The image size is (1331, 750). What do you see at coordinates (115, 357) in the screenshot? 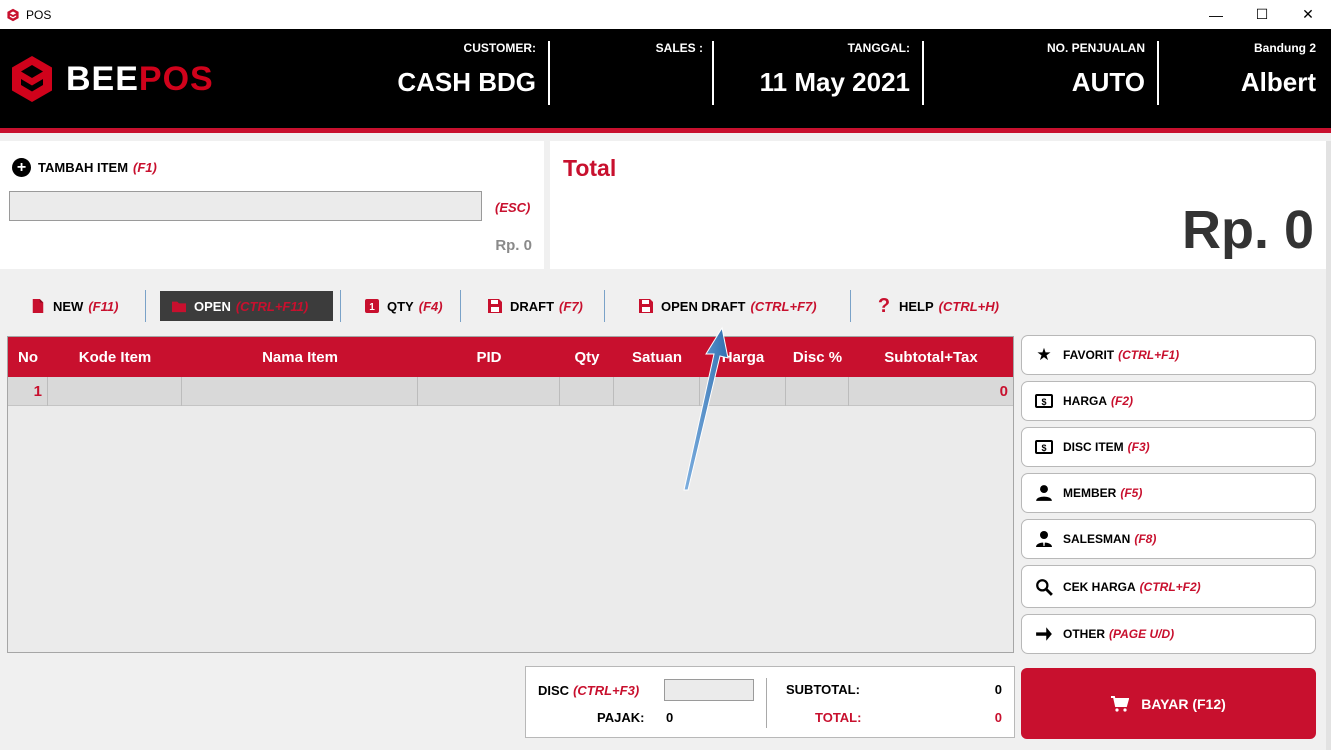
I see `column-header-kode-item: Kode Item` at bounding box center [115, 357].